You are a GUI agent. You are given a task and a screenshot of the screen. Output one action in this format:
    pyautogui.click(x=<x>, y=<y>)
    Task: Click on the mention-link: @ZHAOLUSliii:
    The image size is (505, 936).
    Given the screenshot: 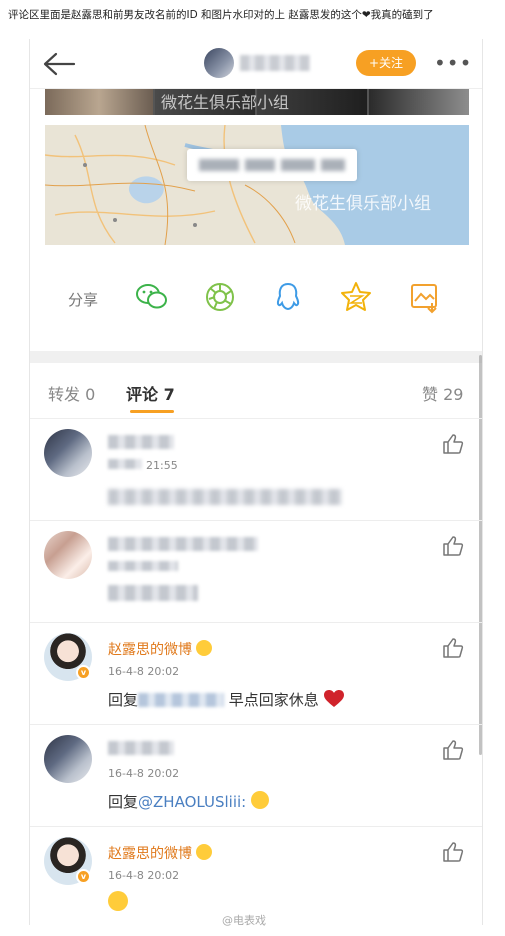 What is the action you would take?
    pyautogui.click(x=192, y=802)
    